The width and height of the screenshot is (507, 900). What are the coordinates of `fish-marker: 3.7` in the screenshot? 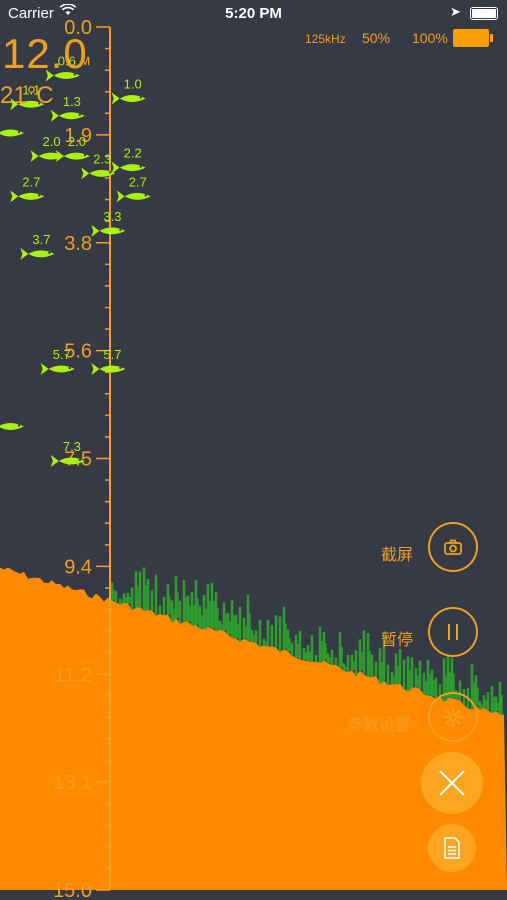 It's located at (37, 246).